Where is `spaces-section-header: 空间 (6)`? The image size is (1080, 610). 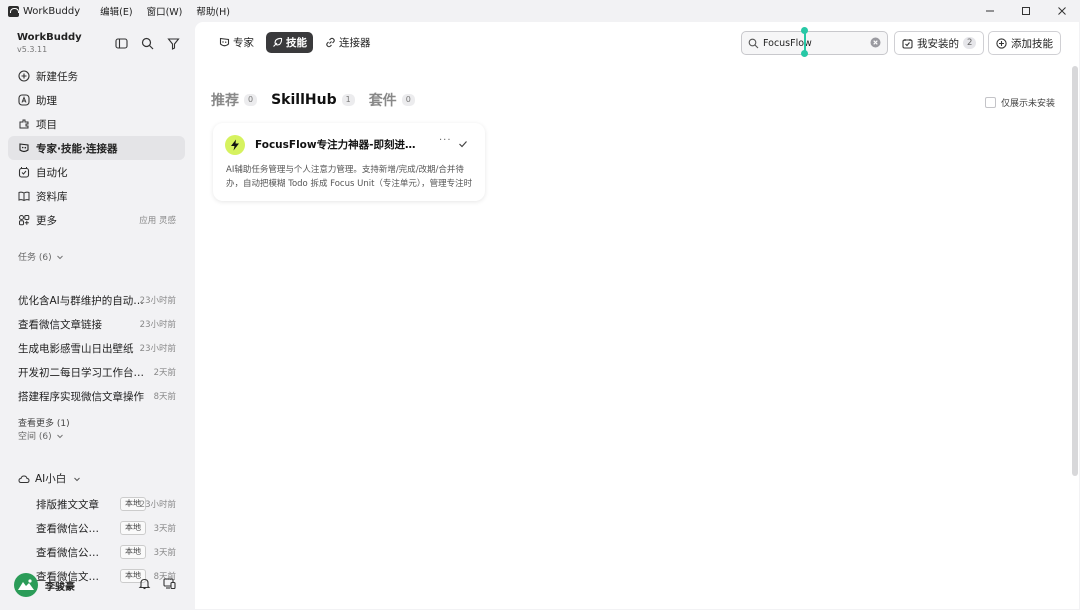
spaces-section-header: 空间 (6) is located at coordinates (41, 435).